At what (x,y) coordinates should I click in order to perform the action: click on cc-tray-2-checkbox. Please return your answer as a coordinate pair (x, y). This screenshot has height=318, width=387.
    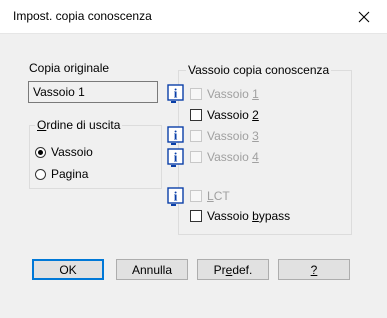
    Looking at the image, I should click on (196, 115).